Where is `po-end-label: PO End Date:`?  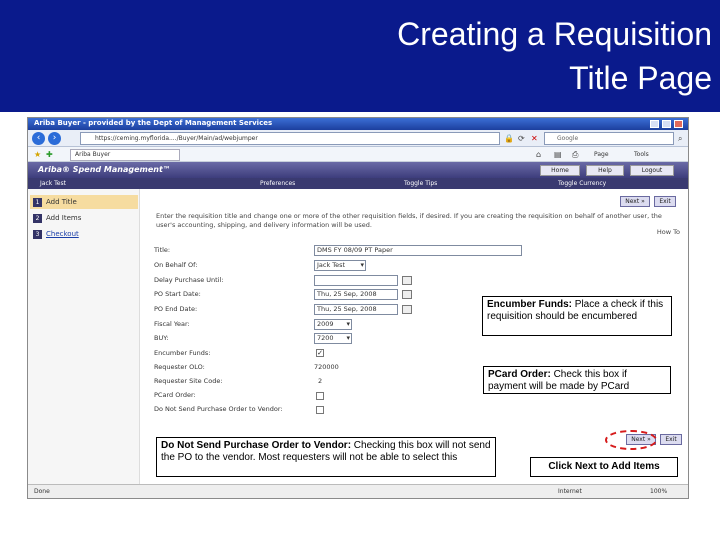 po-end-label: PO End Date: is located at coordinates (176, 309).